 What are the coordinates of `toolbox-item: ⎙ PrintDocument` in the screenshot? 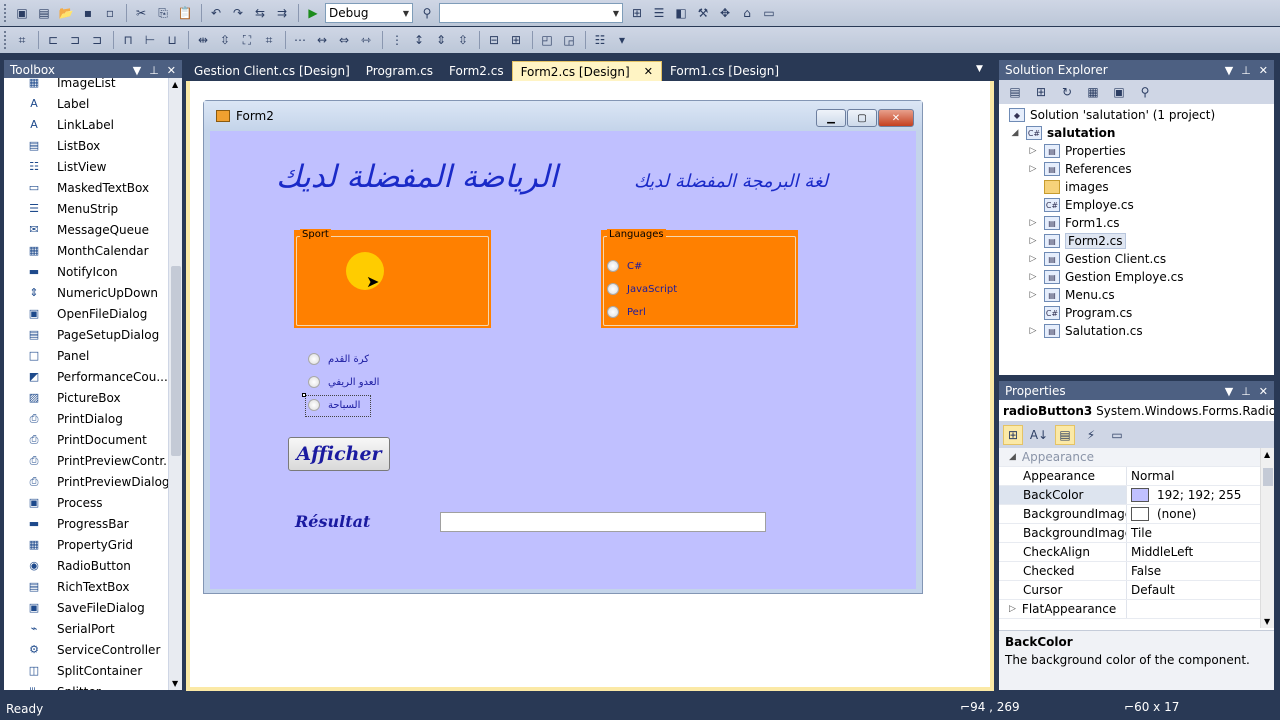 It's located at (93, 439).